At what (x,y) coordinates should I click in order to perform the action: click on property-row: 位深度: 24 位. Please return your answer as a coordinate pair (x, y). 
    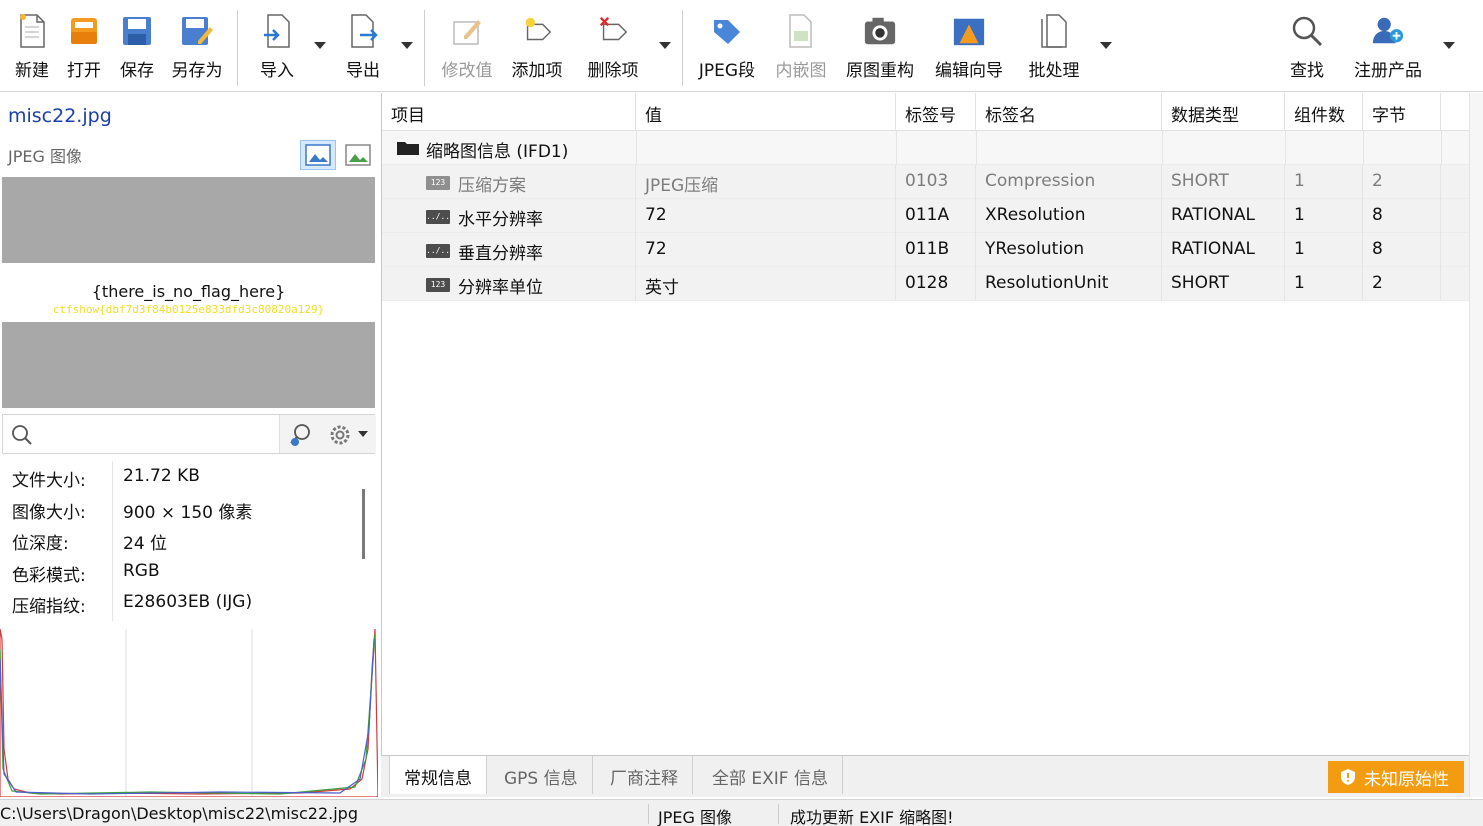
    Looking at the image, I should click on (176, 540).